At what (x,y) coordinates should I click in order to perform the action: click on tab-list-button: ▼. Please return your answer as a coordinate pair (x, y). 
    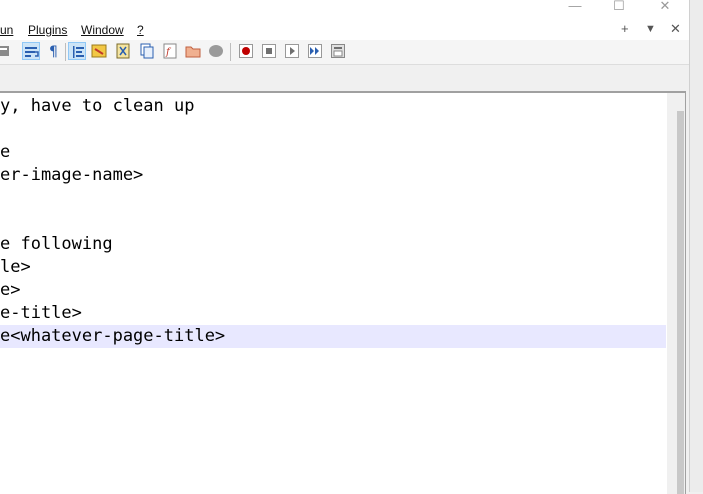
    Looking at the image, I should click on (650, 29).